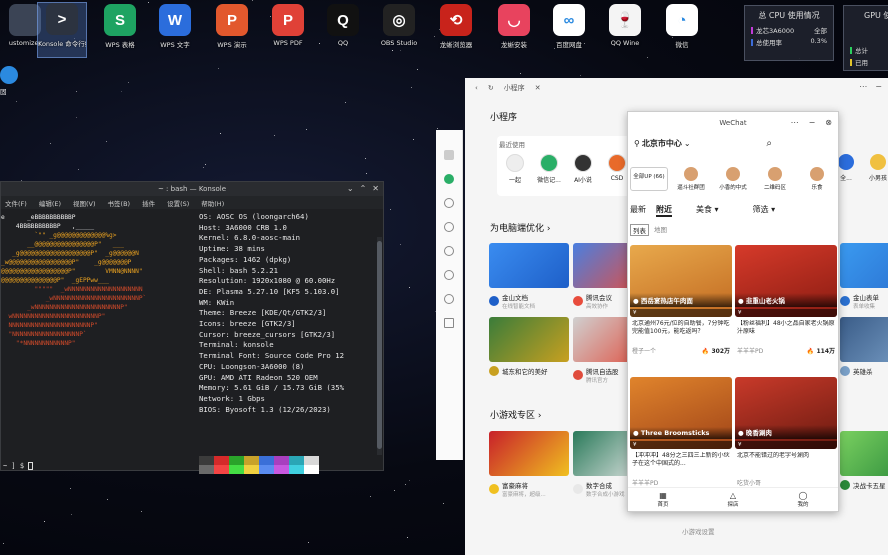  Describe the element at coordinates (681, 413) in the screenshot. I see `feed-card: ● Three Broomsticks ¥` at that location.